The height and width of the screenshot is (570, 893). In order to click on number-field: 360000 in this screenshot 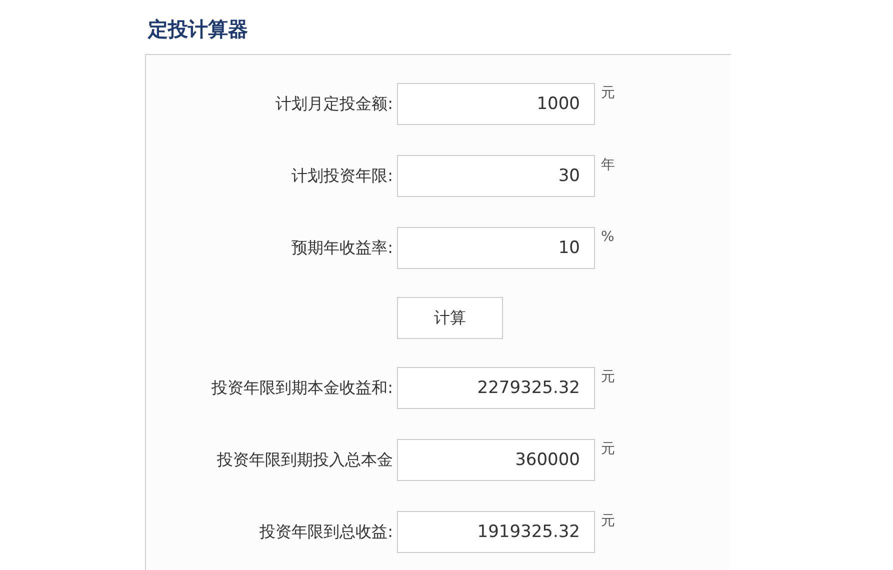, I will do `click(496, 460)`.